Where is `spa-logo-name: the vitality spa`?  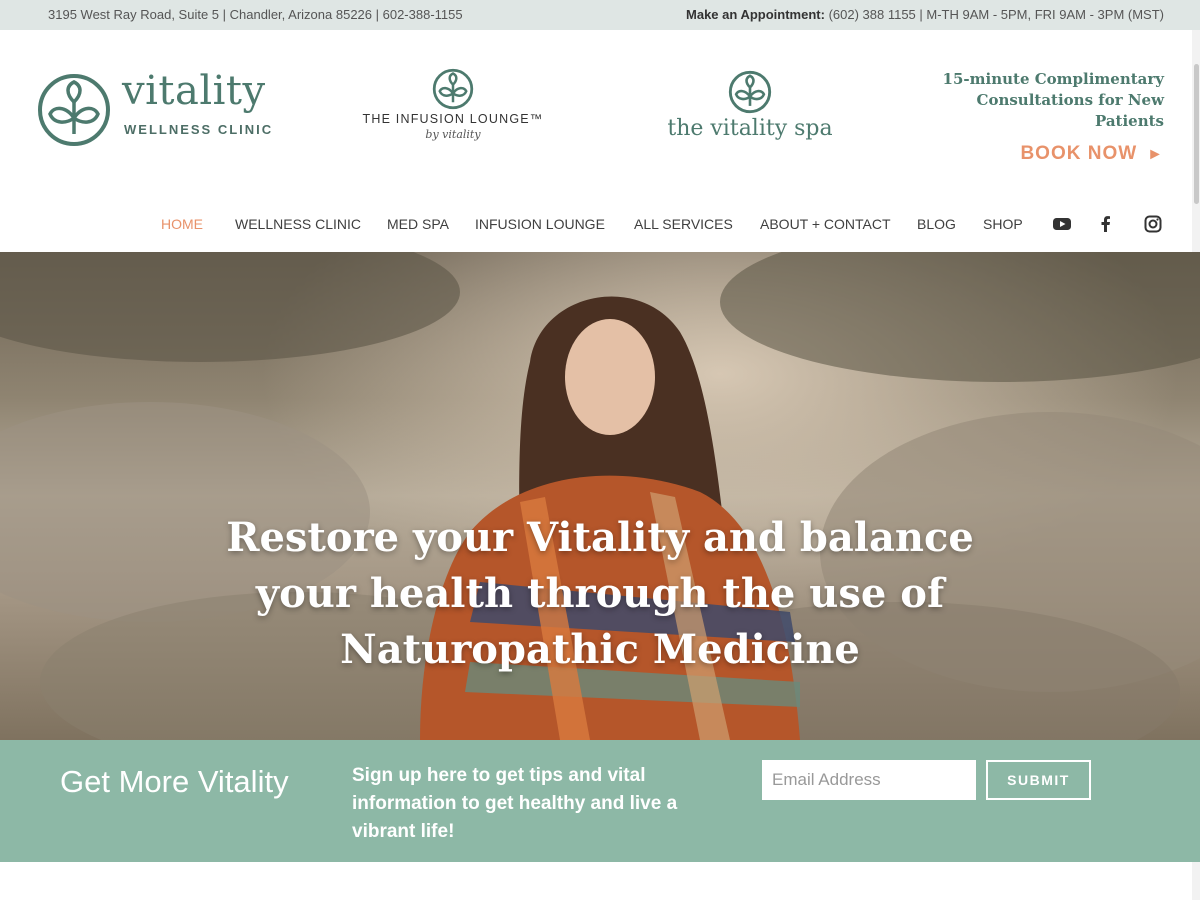 spa-logo-name: the vitality spa is located at coordinates (750, 128).